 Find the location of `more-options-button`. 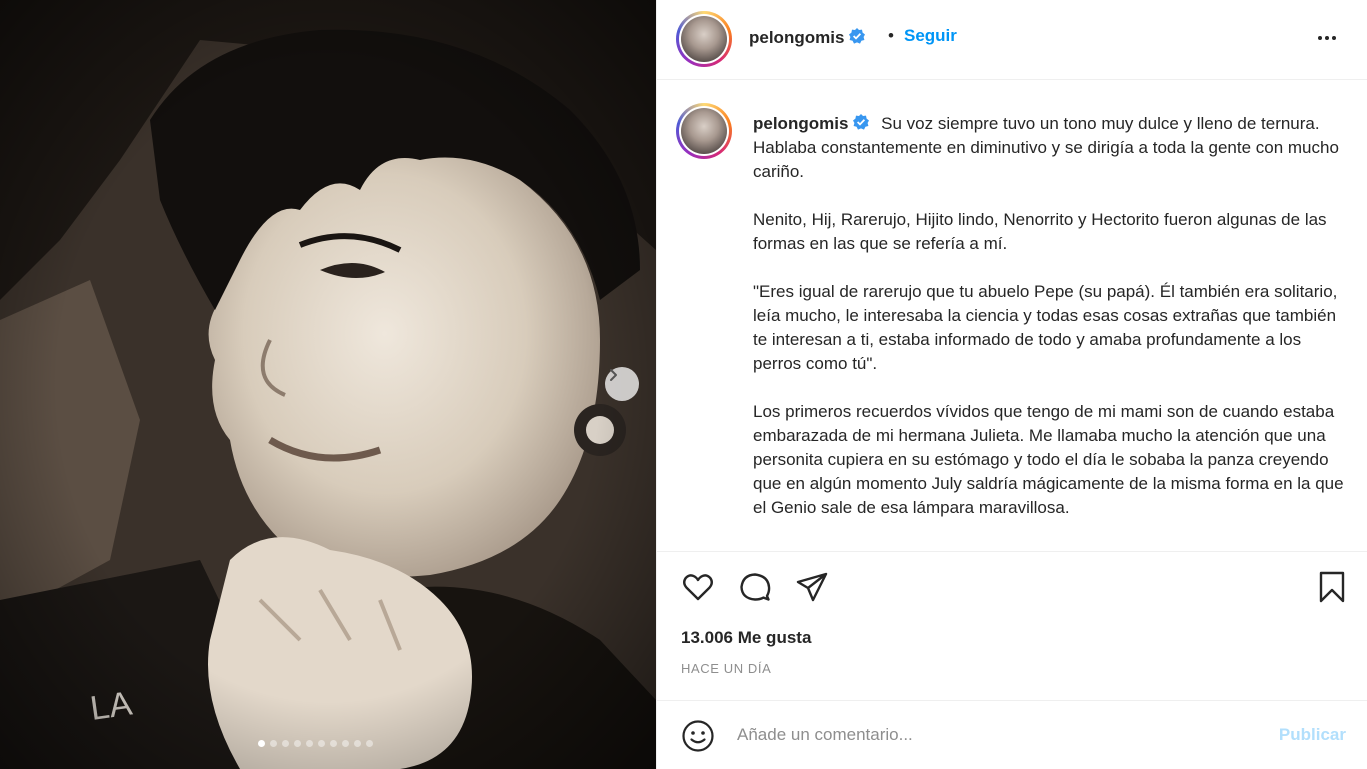

more-options-button is located at coordinates (1327, 38).